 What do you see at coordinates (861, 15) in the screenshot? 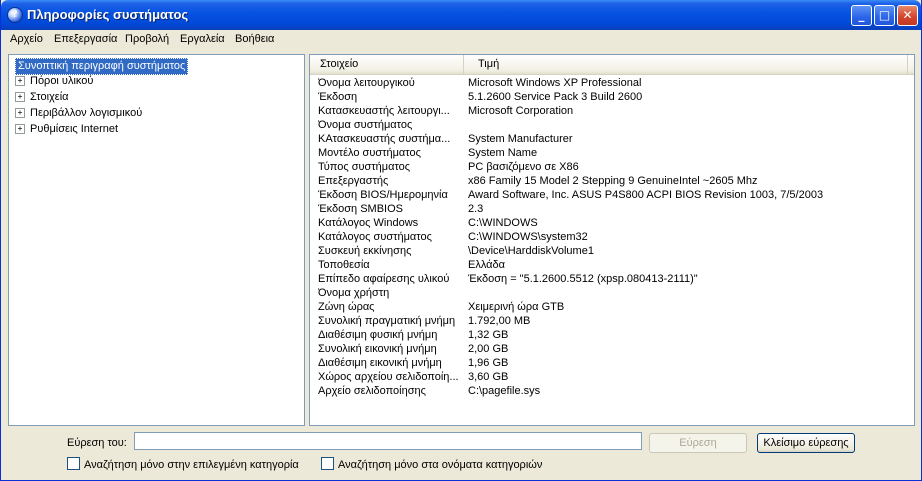
I see `minimize-button: _` at bounding box center [861, 15].